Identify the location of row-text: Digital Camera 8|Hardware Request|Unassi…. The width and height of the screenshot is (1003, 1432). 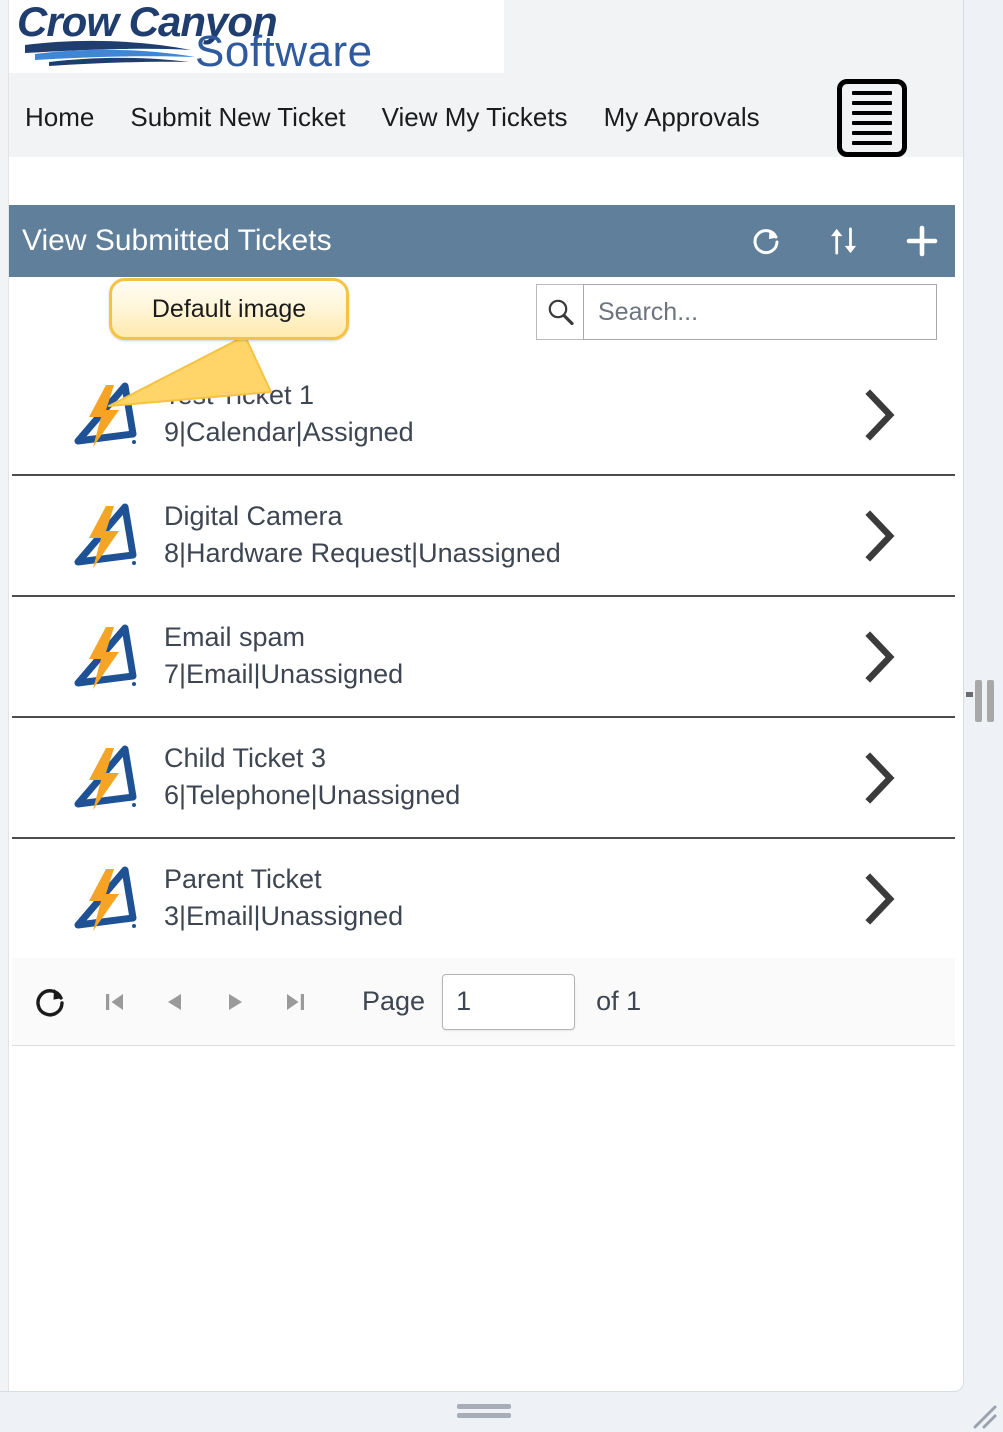
(513, 535).